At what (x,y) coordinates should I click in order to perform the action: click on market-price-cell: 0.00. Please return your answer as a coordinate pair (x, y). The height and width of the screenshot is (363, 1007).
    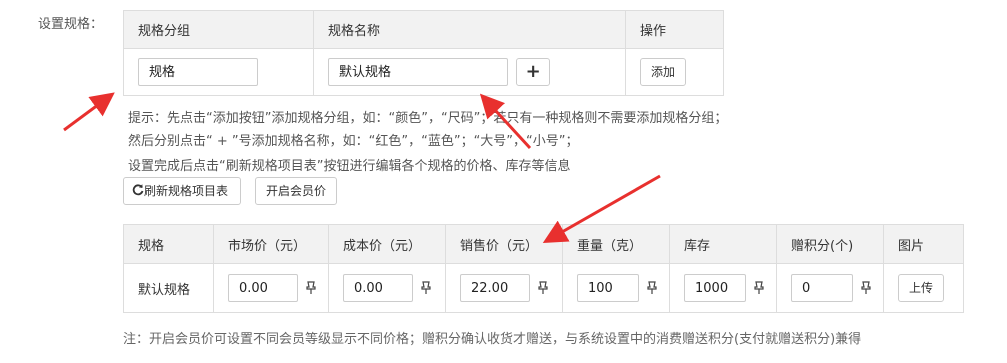
    Looking at the image, I should click on (271, 288).